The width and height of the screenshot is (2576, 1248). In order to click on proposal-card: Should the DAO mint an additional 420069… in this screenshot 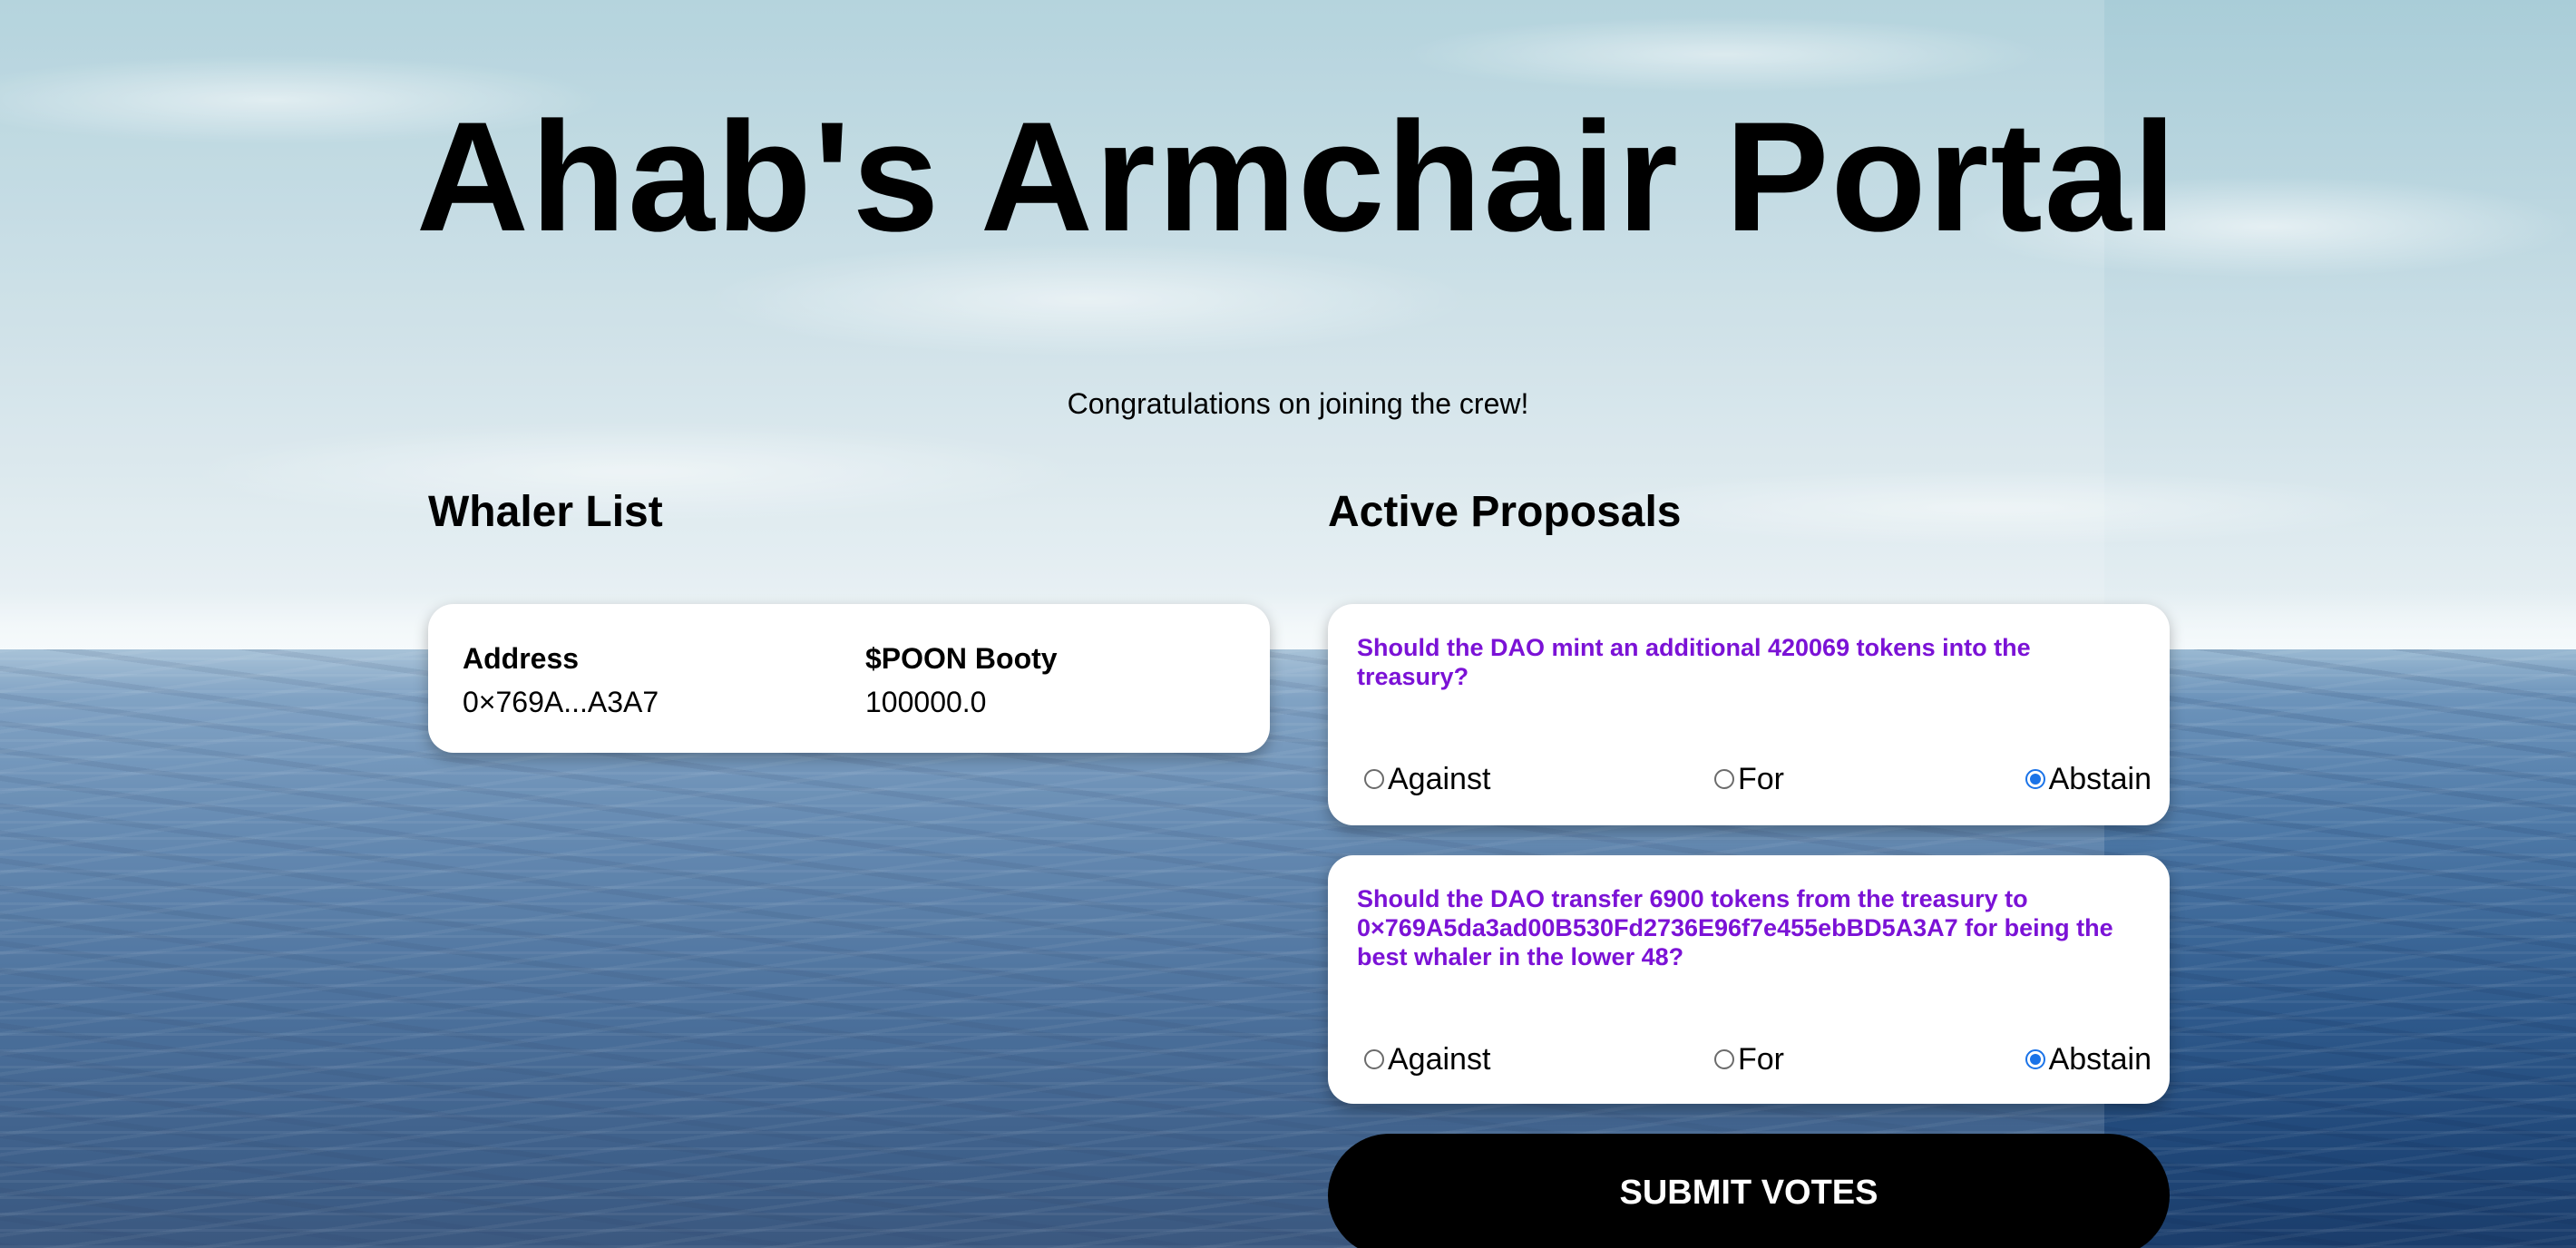, I will do `click(1749, 714)`.